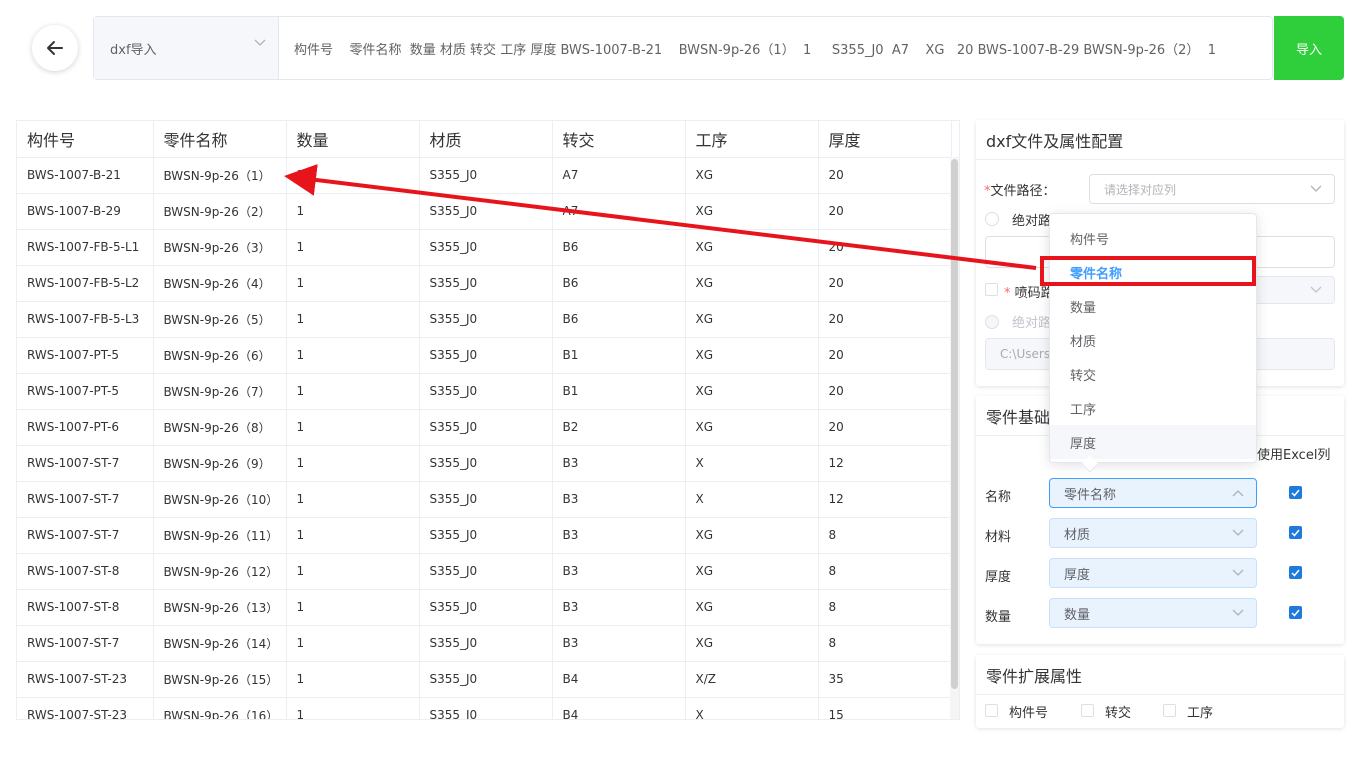  What do you see at coordinates (484, 535) in the screenshot?
I see `table-row: RWS-1007-ST-7 BWSN-9p-26（11） 1 S355_J0 B3 XG 8` at bounding box center [484, 535].